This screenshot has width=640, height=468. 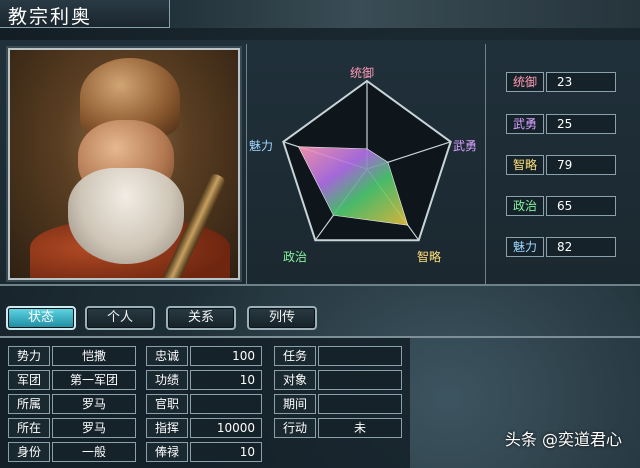 What do you see at coordinates (362, 73) in the screenshot?
I see `radar-label-tongyu: 统御` at bounding box center [362, 73].